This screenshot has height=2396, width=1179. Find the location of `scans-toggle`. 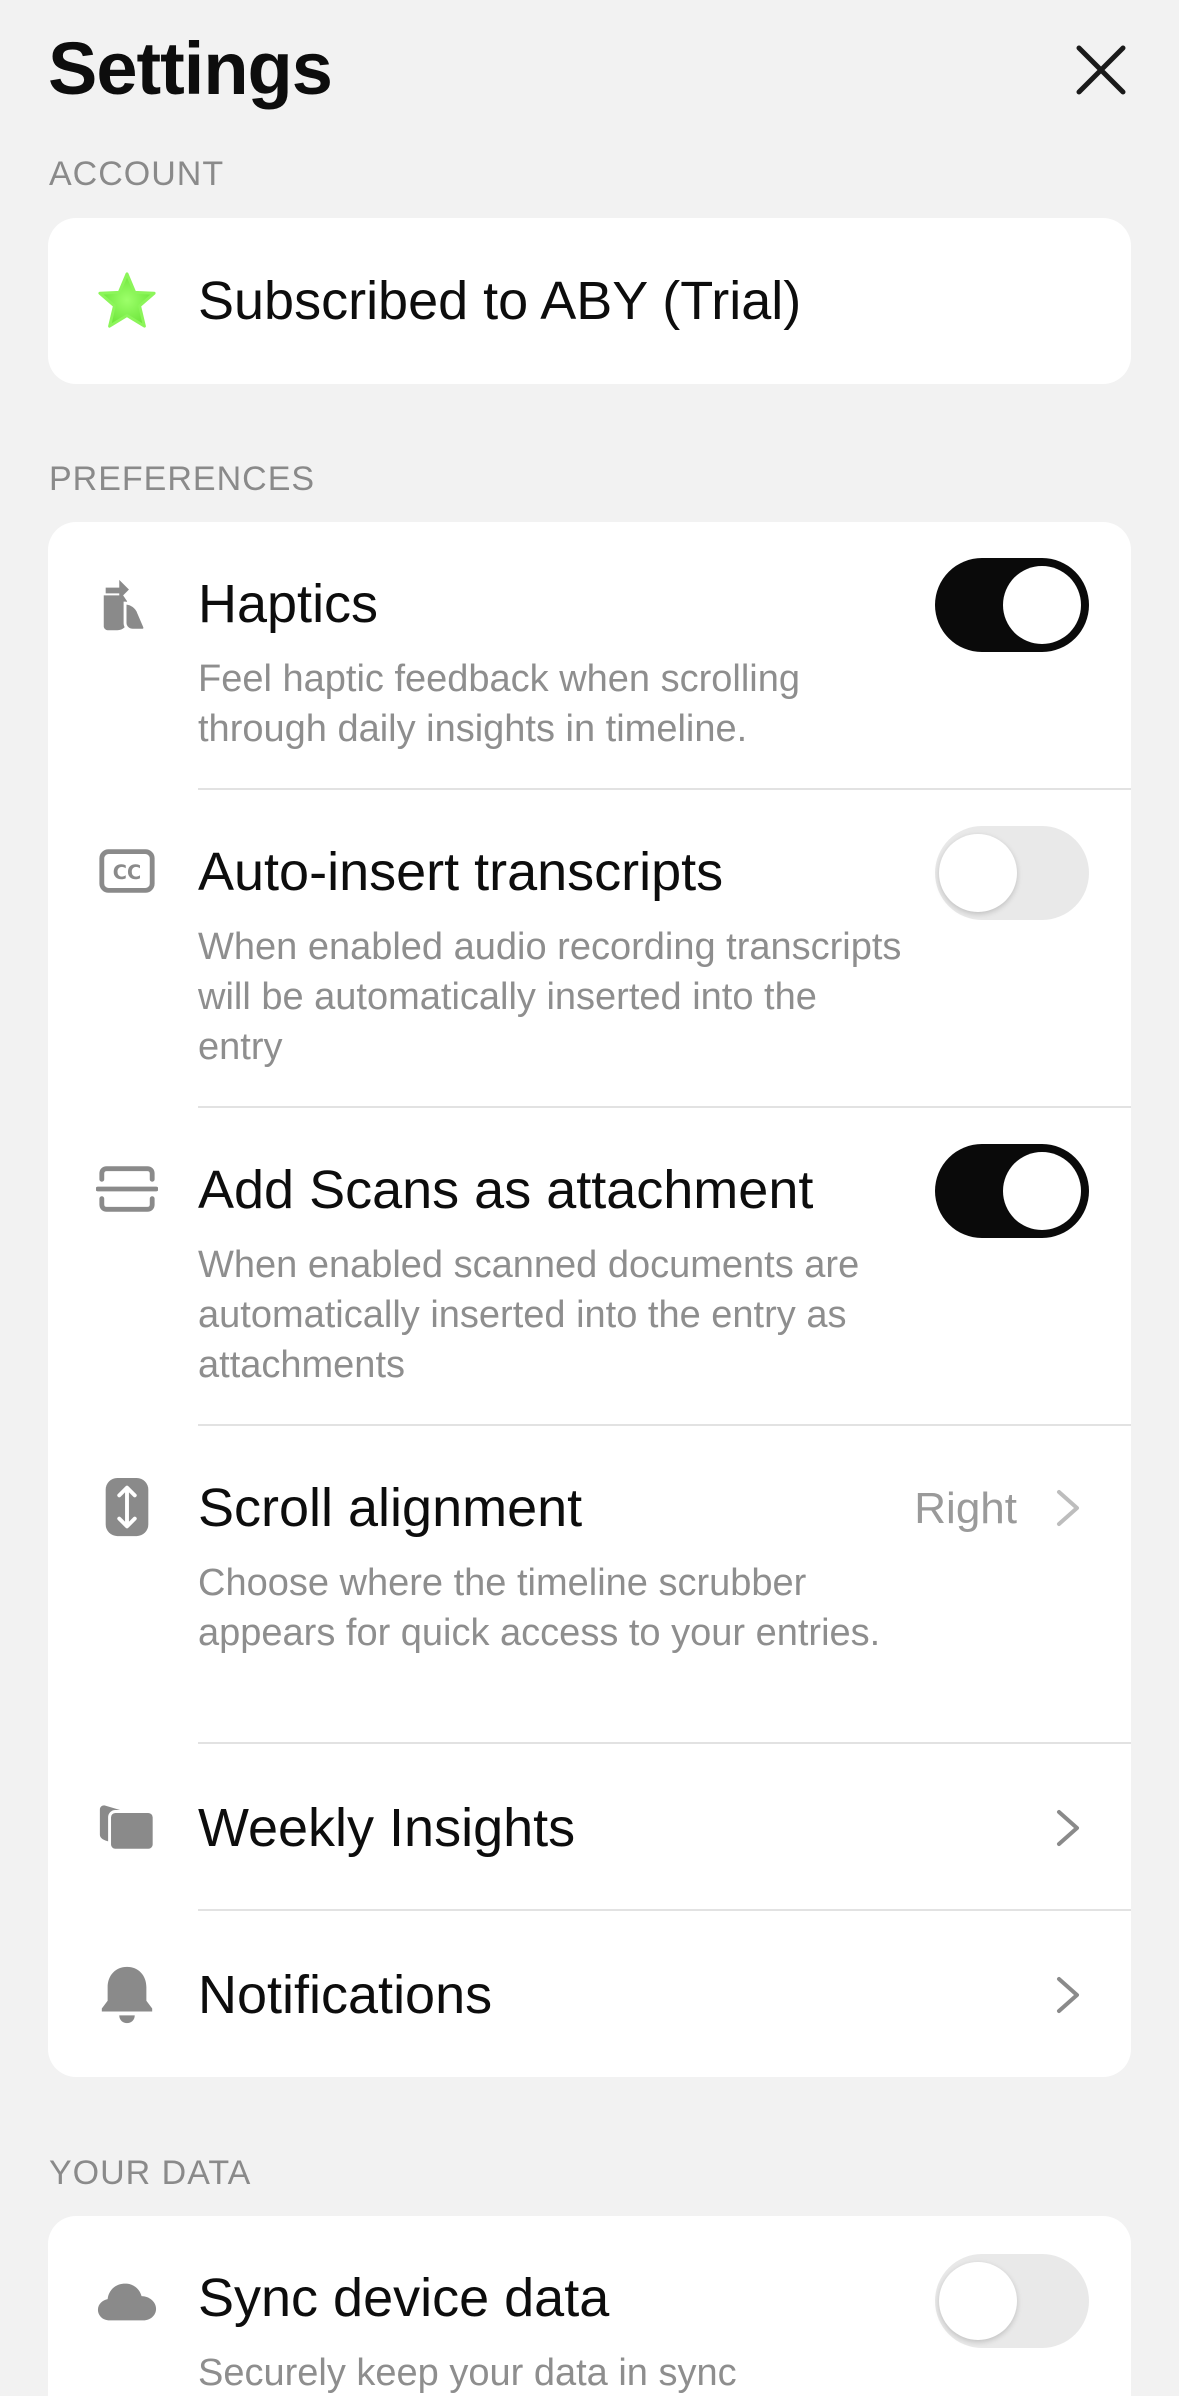

scans-toggle is located at coordinates (1012, 1191).